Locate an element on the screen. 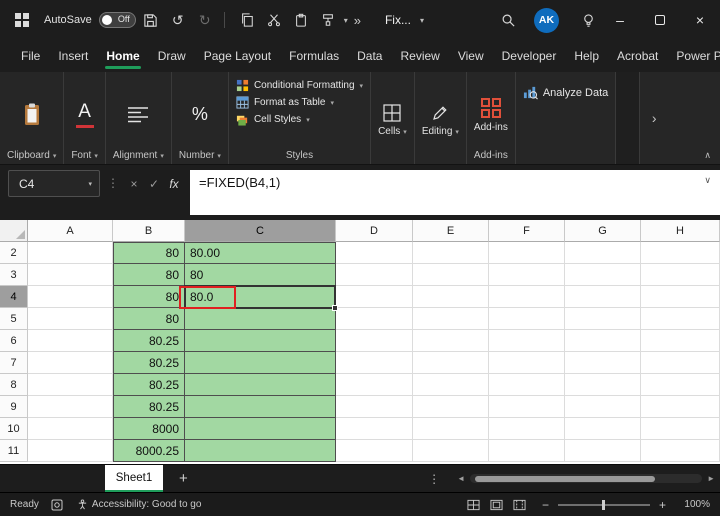 The height and width of the screenshot is (516, 720). cell-G9 is located at coordinates (603, 407).